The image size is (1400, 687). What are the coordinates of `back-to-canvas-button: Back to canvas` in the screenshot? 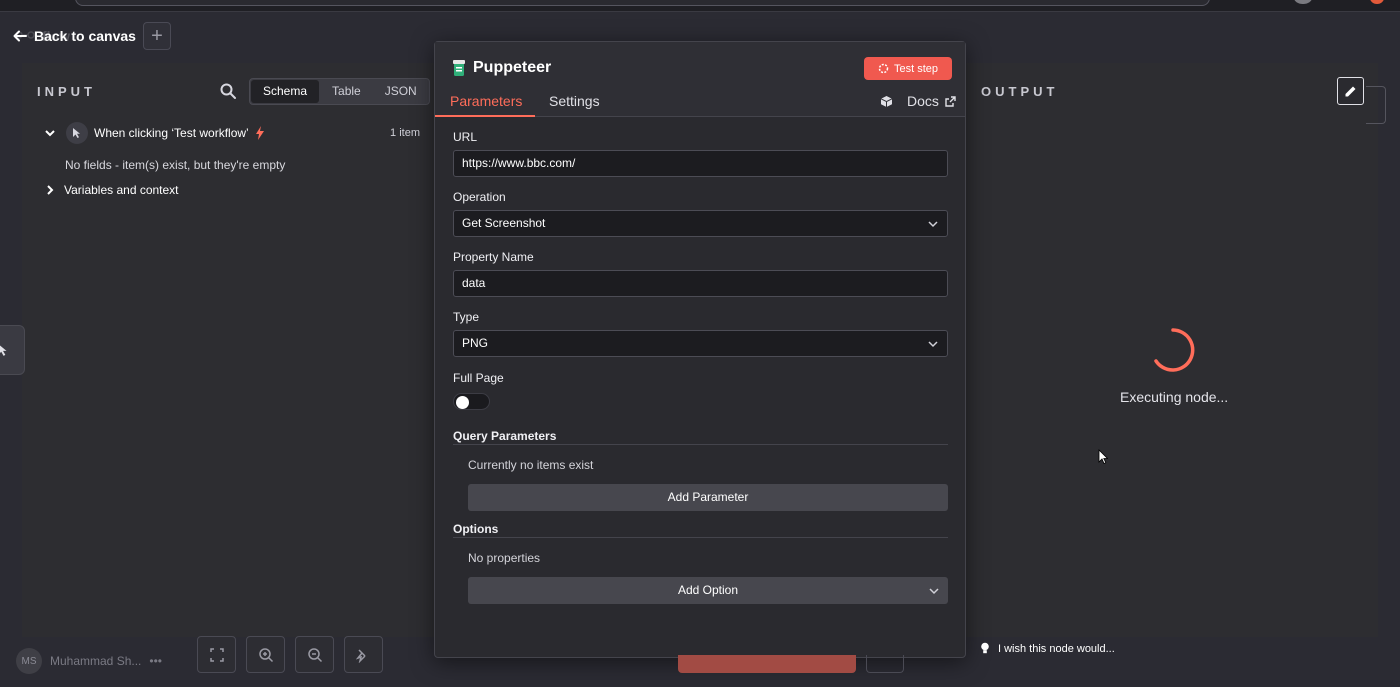 It's located at (74, 36).